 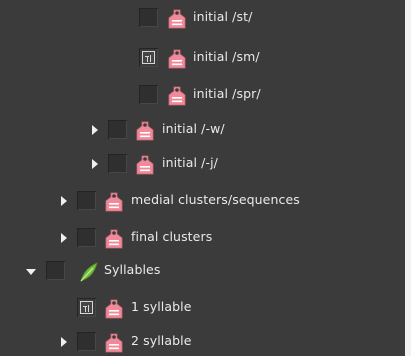 I want to click on leaf-icon, so click(x=89, y=272).